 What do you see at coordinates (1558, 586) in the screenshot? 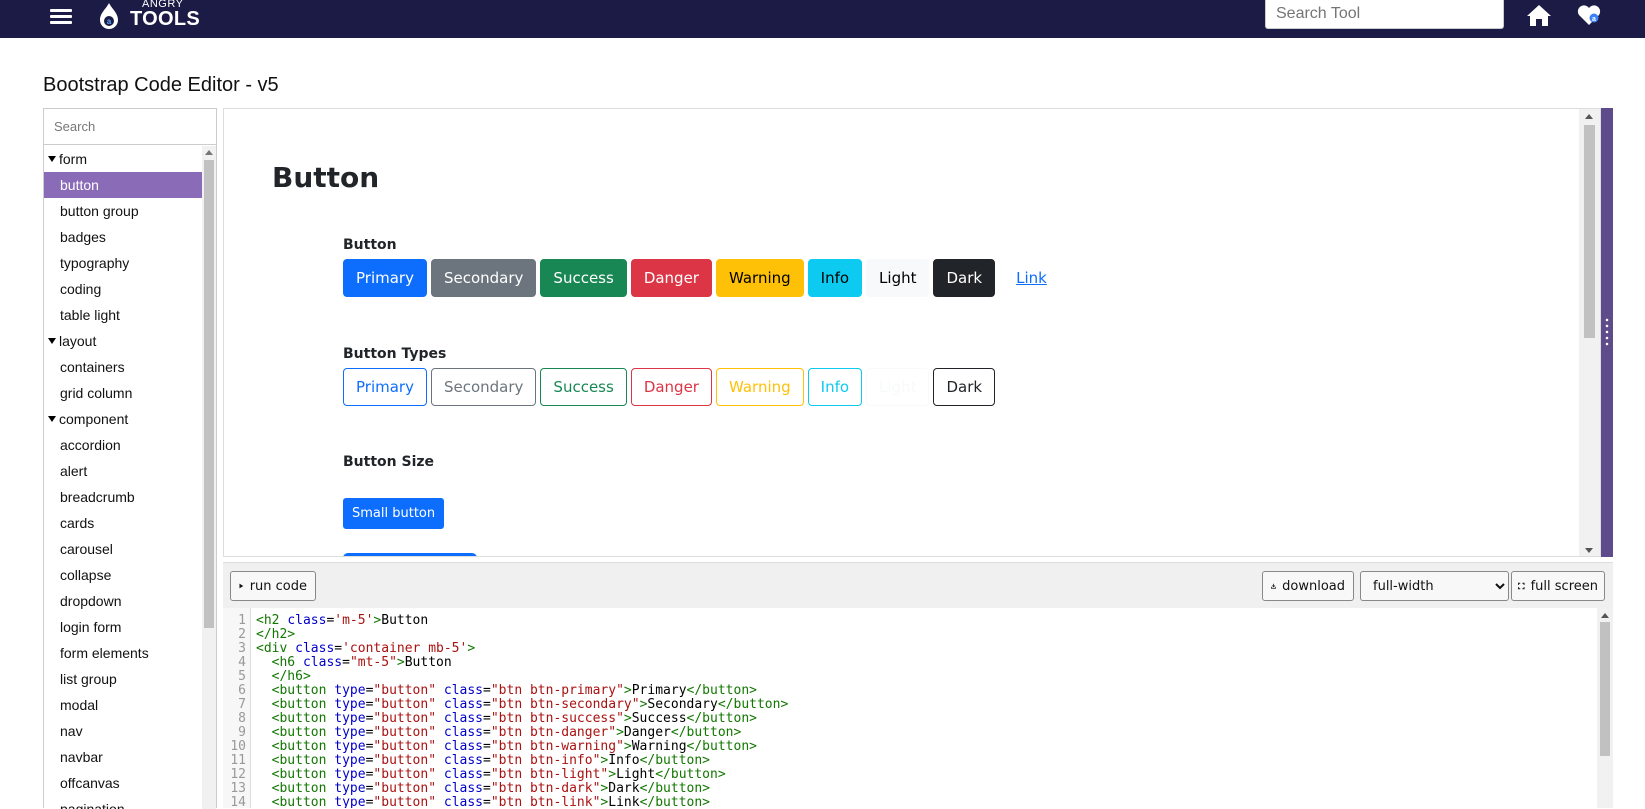
I see `full-screen-button: full screen` at bounding box center [1558, 586].